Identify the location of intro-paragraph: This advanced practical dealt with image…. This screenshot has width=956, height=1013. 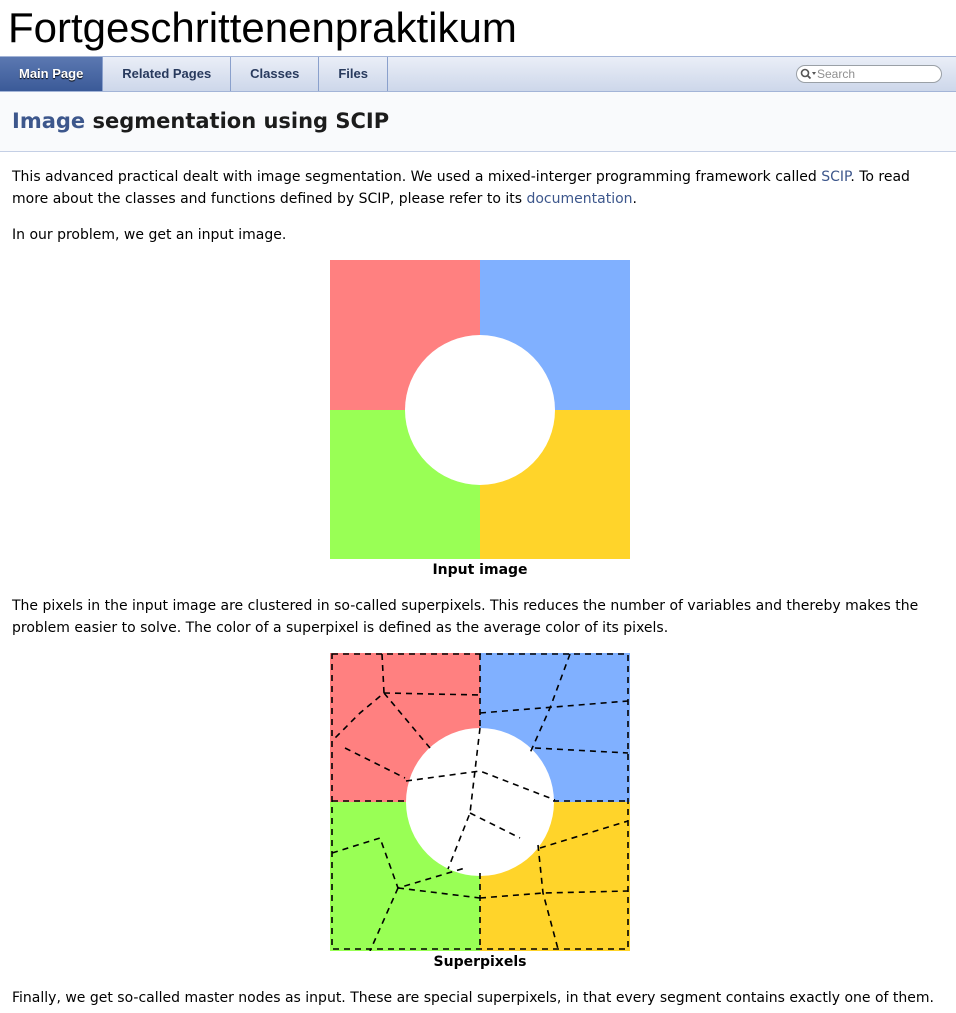
(474, 188).